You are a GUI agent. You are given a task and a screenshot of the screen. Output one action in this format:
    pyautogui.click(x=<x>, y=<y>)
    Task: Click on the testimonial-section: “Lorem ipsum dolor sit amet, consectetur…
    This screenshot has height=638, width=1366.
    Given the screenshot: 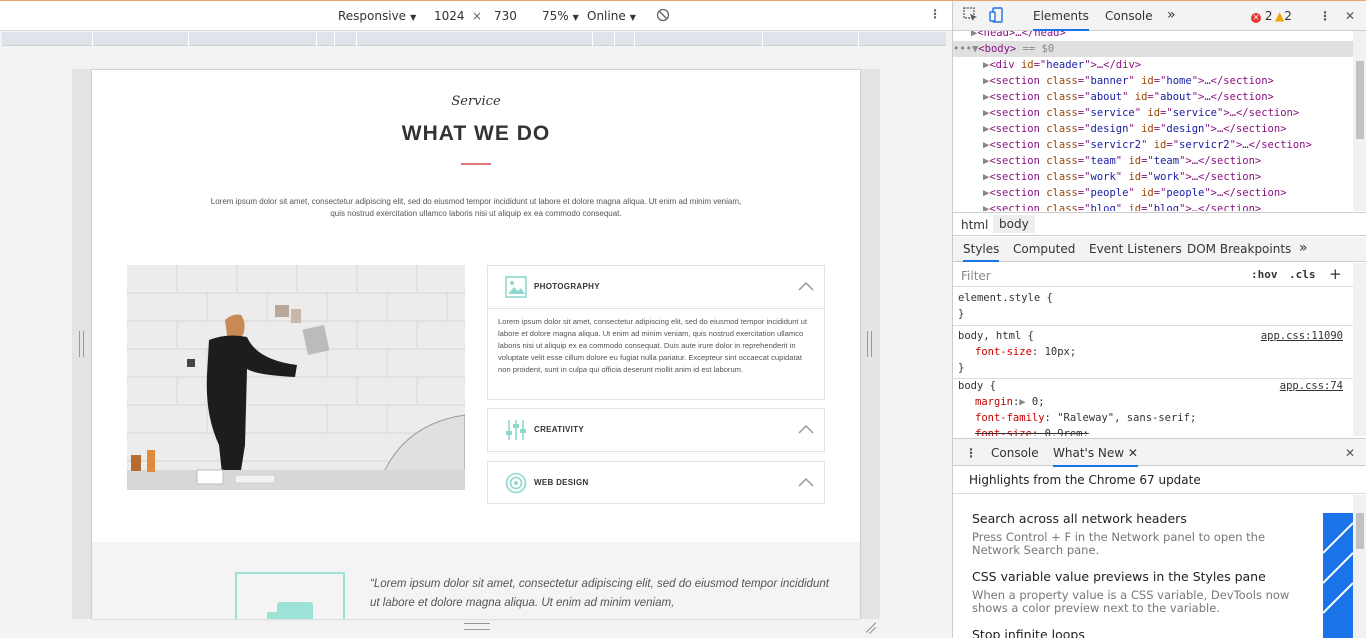 What is the action you would take?
    pyautogui.click(x=476, y=580)
    